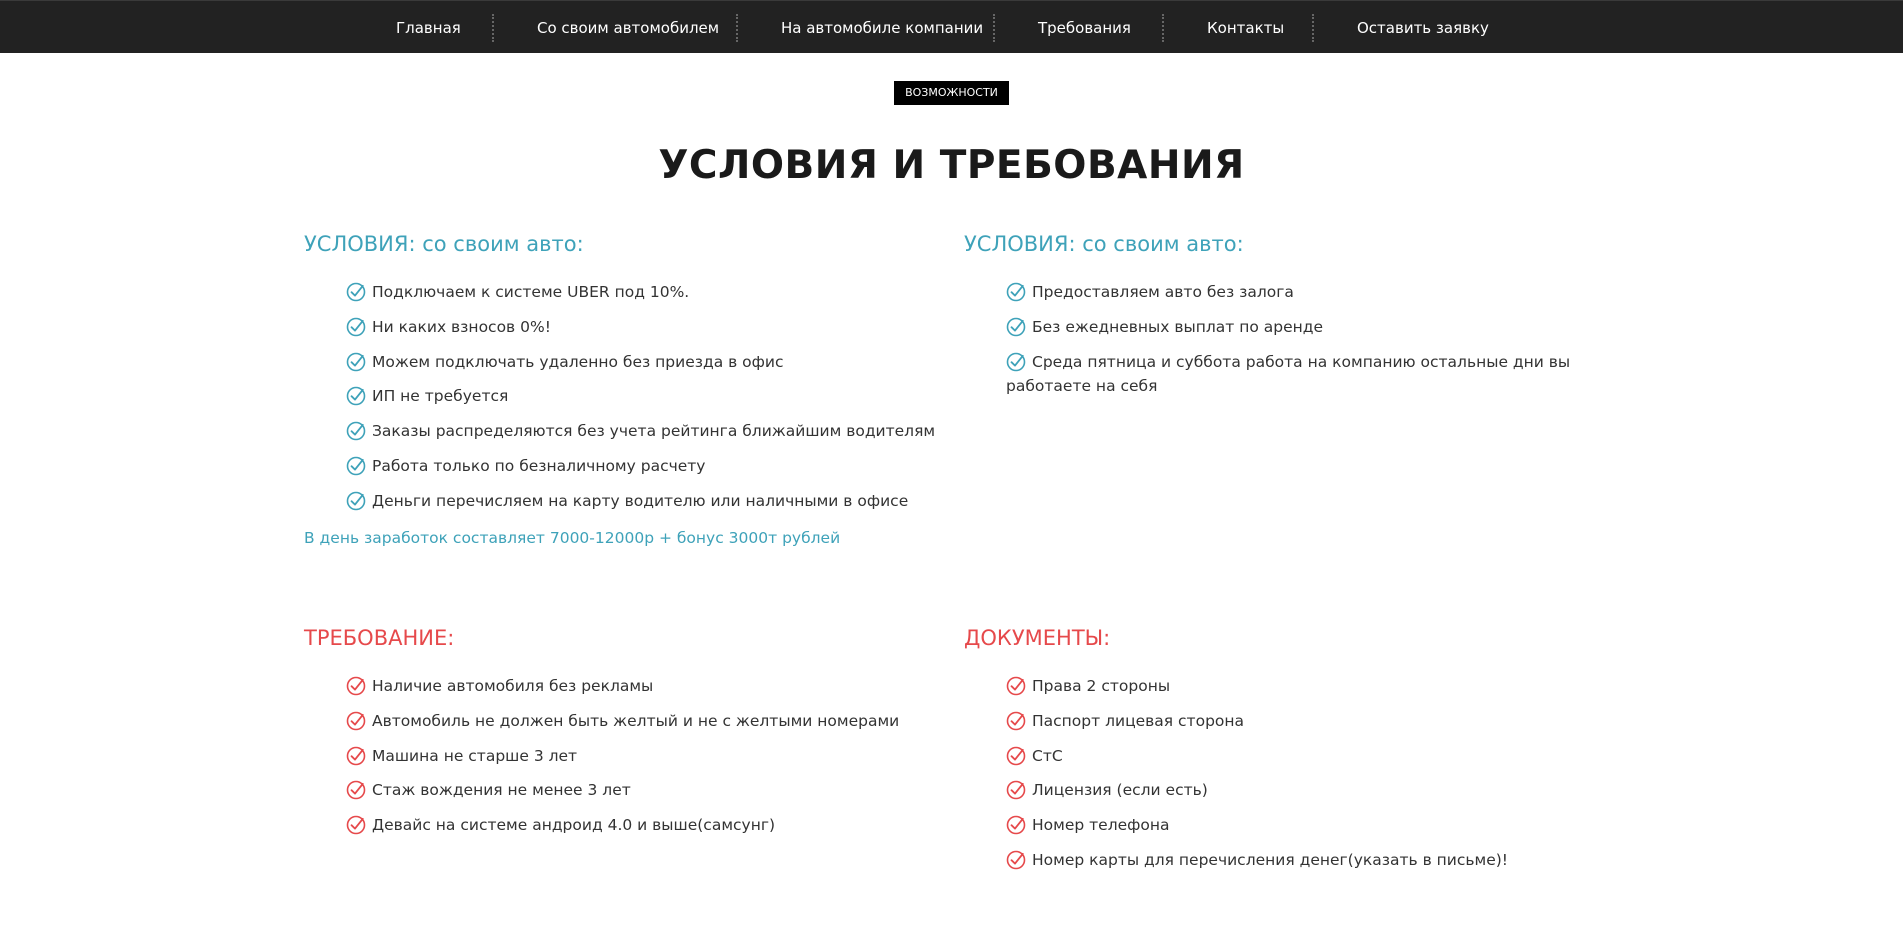 The image size is (1903, 937). Describe the element at coordinates (501, 790) in the screenshot. I see `list-item-text: Стаж вождения не менее 3 лет` at that location.